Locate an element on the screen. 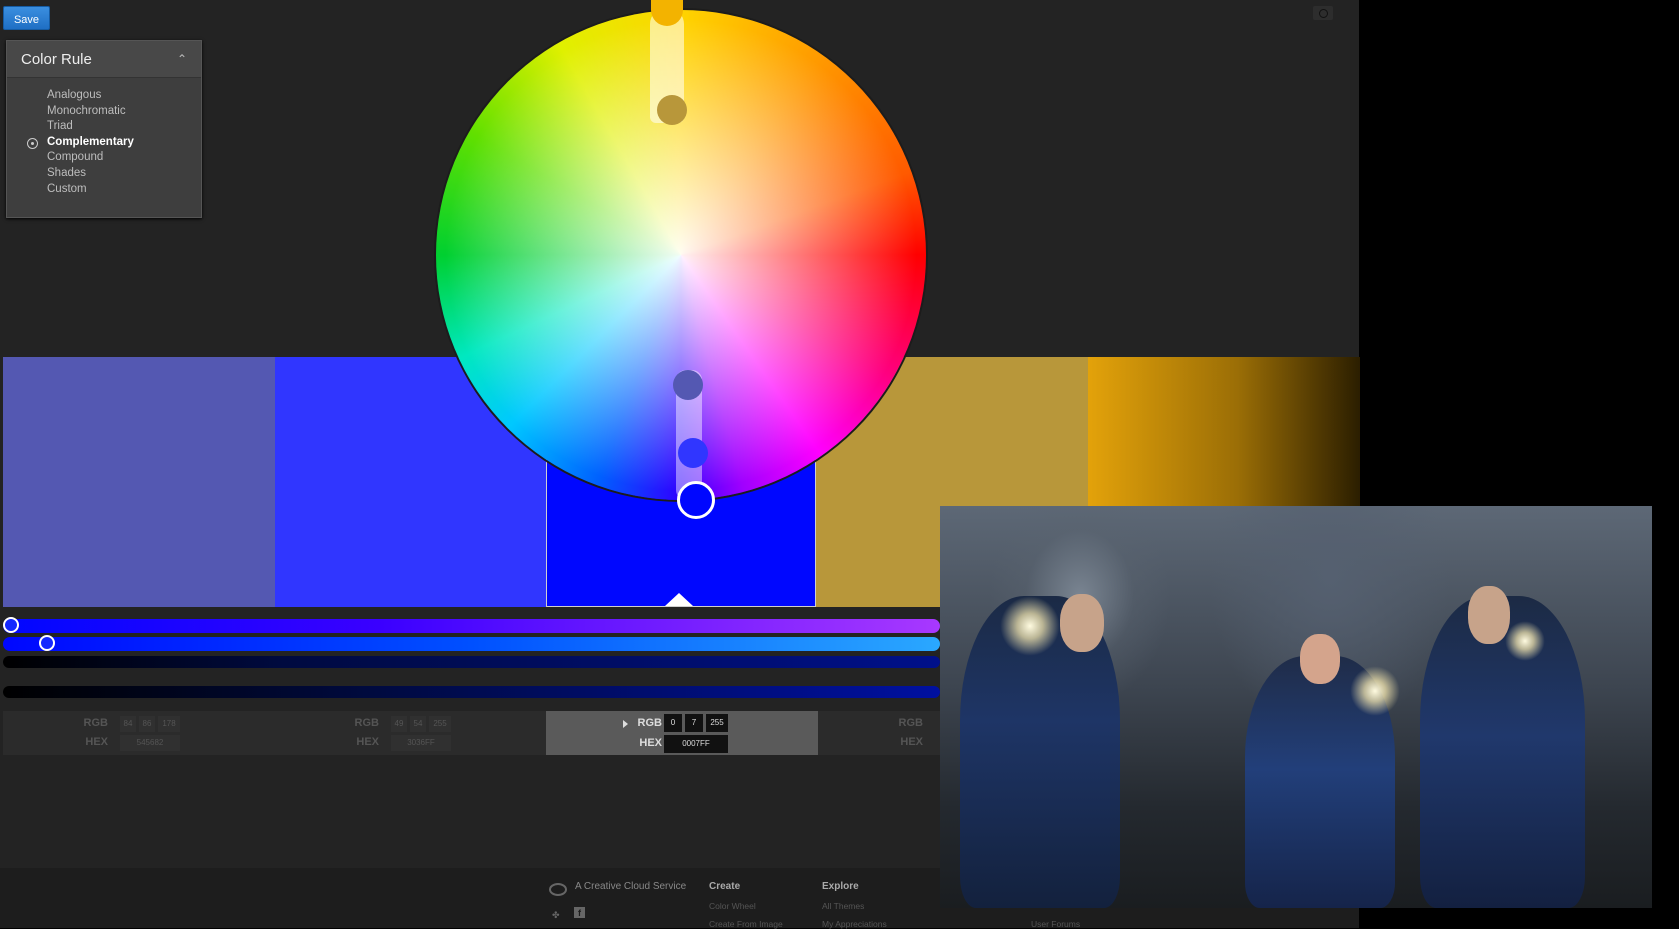  photo-figure-right is located at coordinates (1502, 752).